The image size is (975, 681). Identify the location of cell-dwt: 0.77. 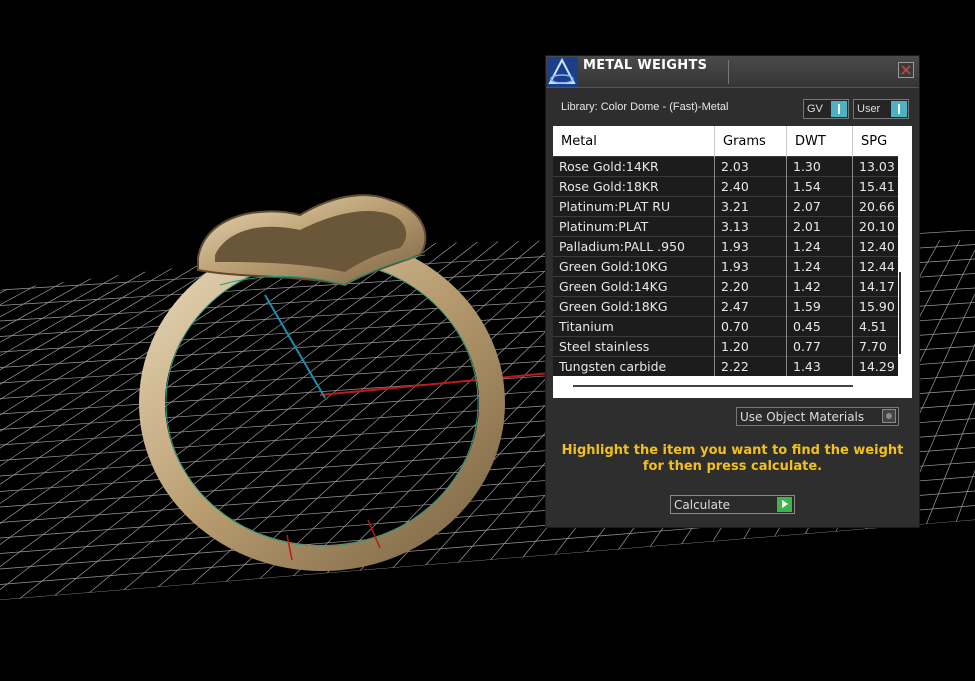
(819, 346).